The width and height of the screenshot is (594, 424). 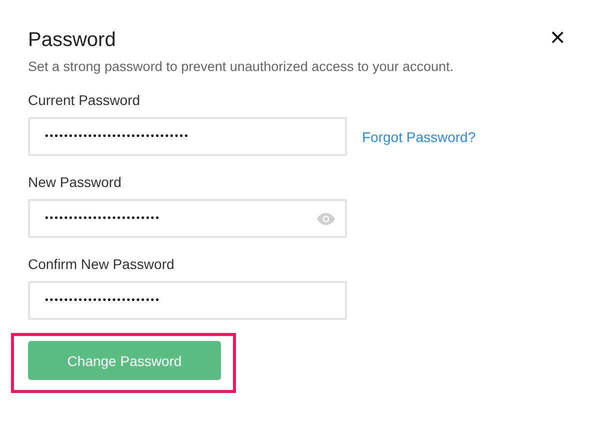 I want to click on dialog-title: Password, so click(x=72, y=40).